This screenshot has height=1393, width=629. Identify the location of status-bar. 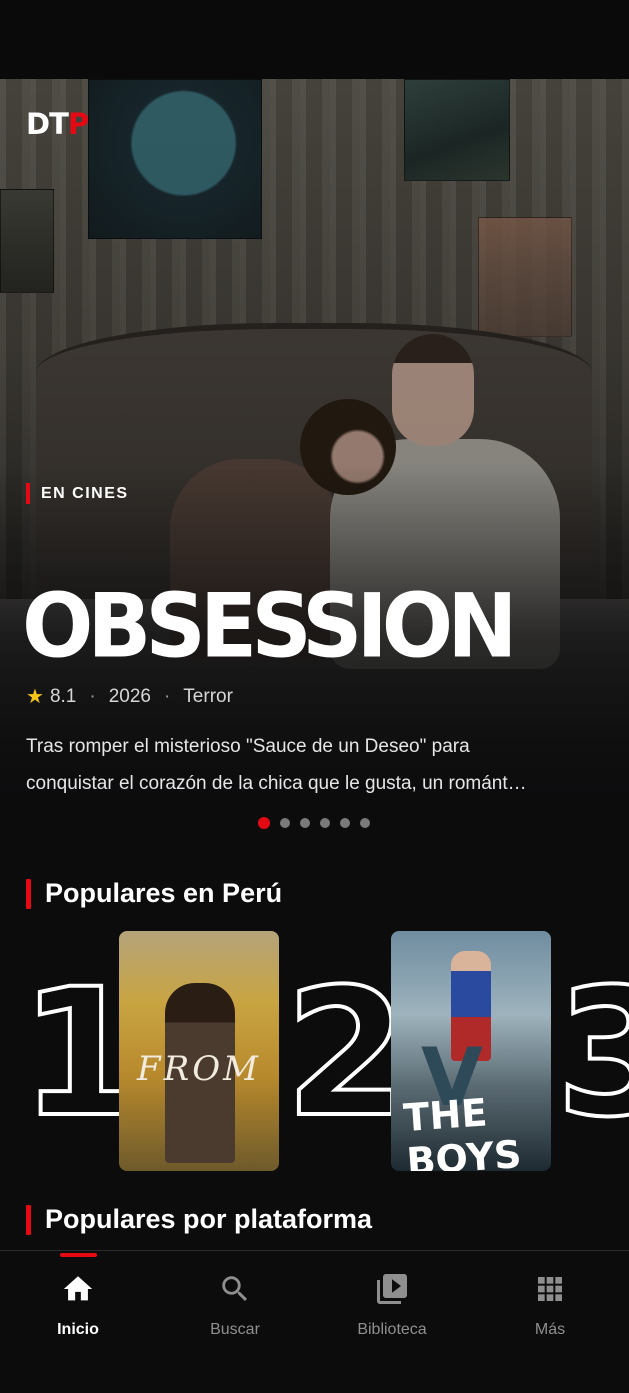
(314, 39).